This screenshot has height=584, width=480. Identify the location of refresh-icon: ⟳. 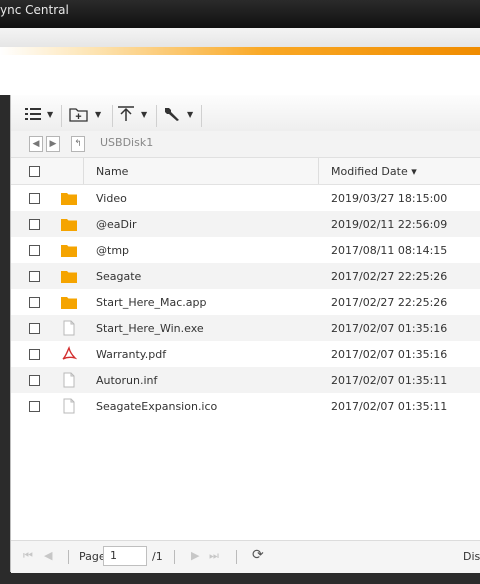
(258, 555).